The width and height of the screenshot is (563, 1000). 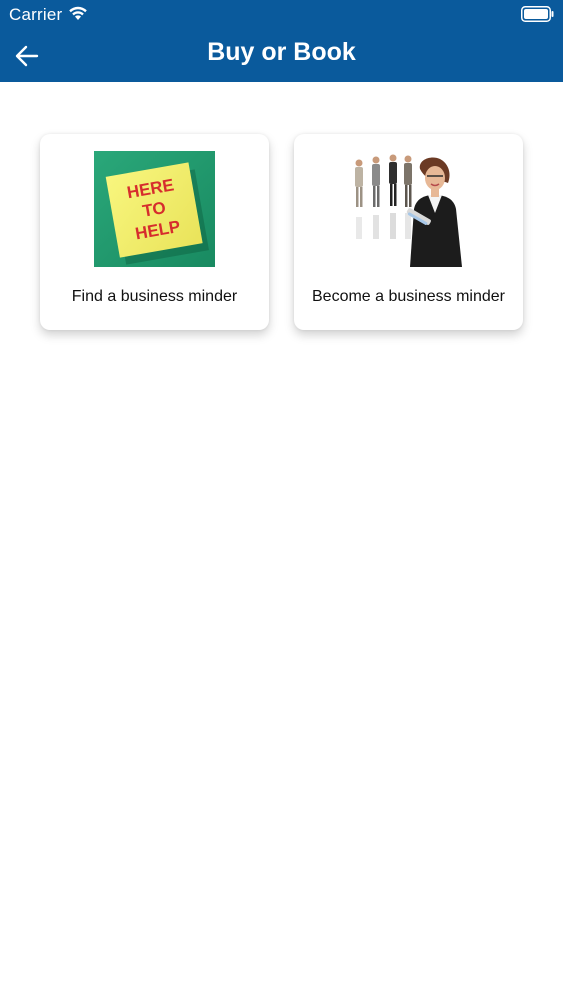 I want to click on find-business-minder-card: HERE TO HELP Find a business minder, so click(x=154, y=232).